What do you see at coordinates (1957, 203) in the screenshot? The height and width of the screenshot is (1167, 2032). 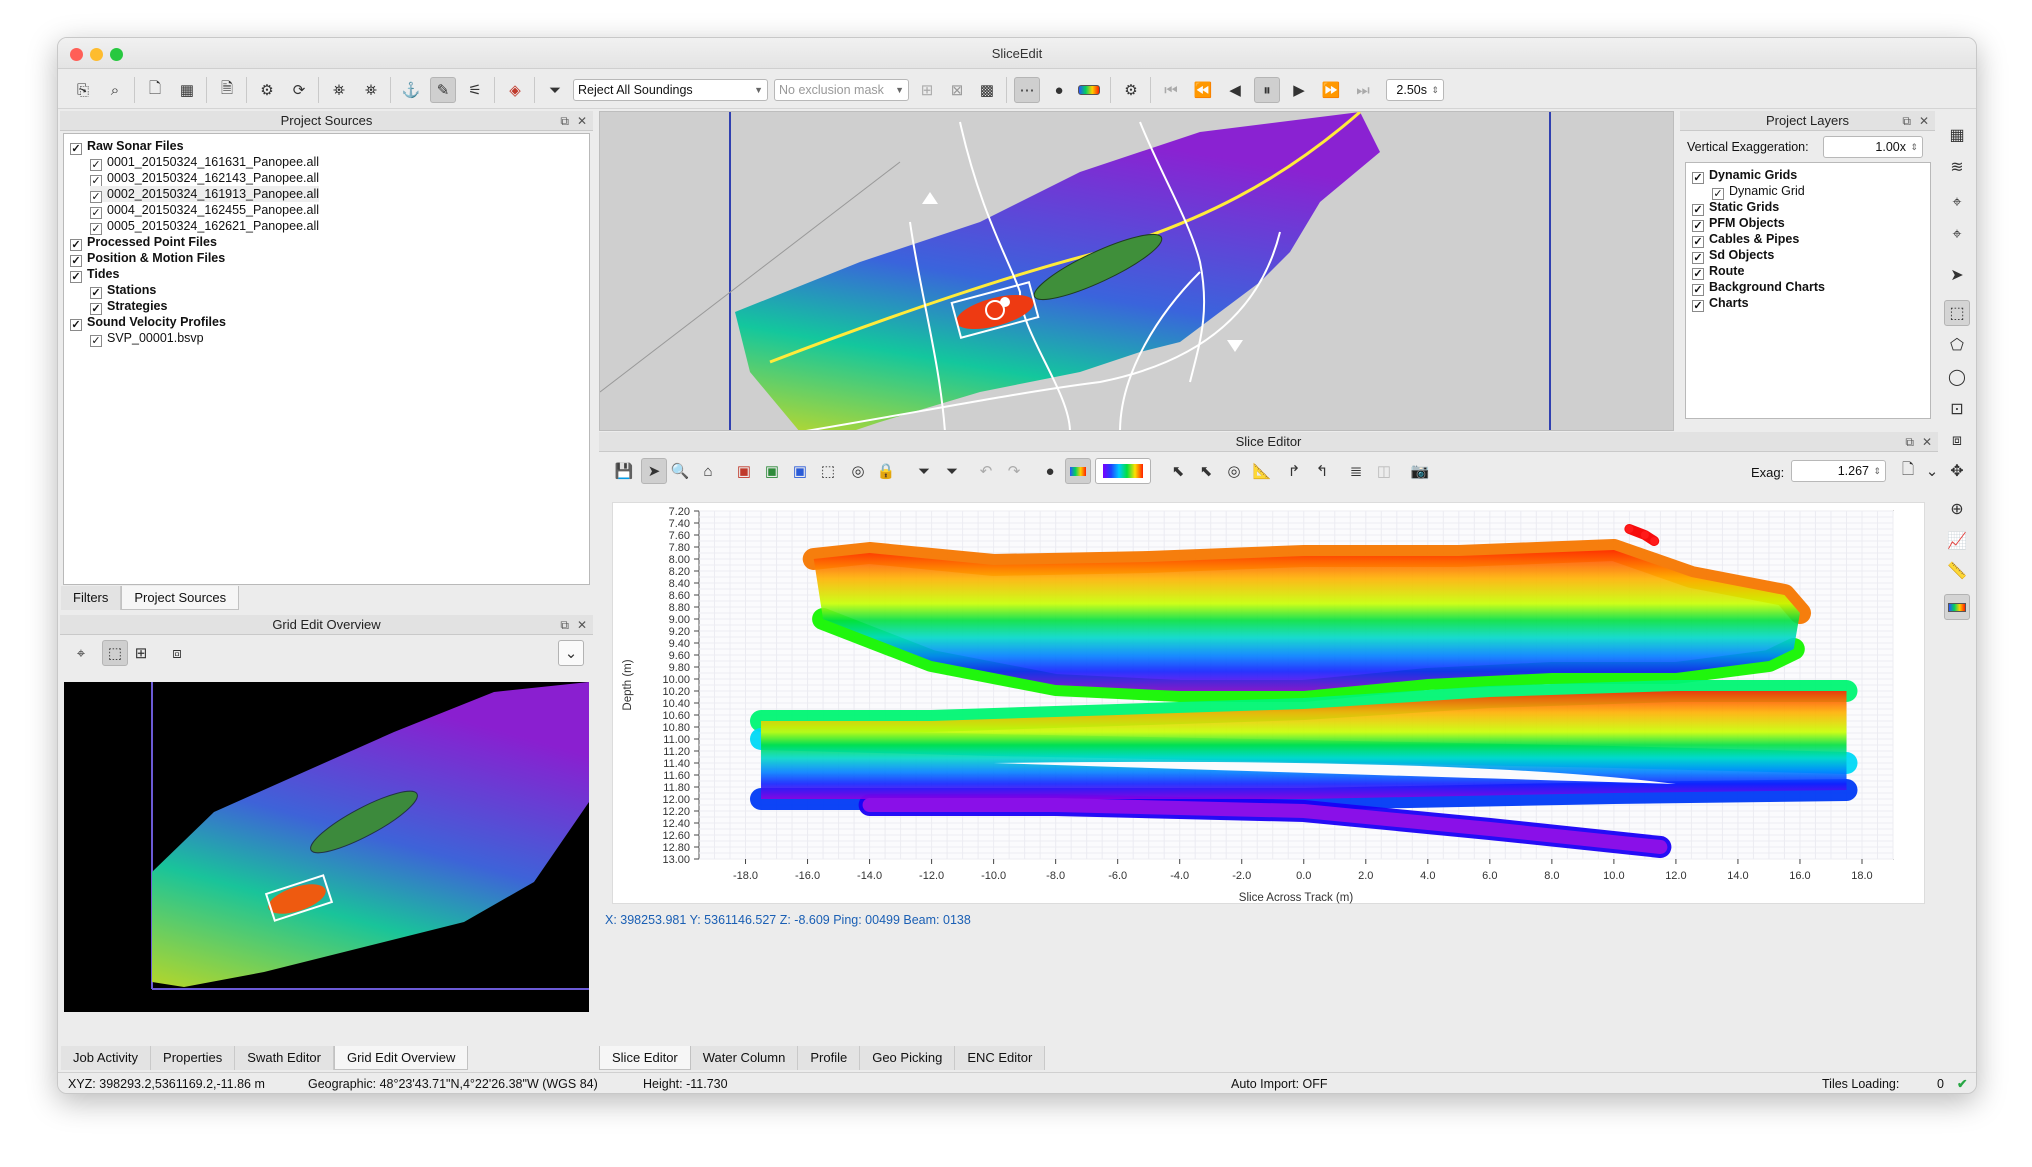 I see `focus-icon: ⌖` at bounding box center [1957, 203].